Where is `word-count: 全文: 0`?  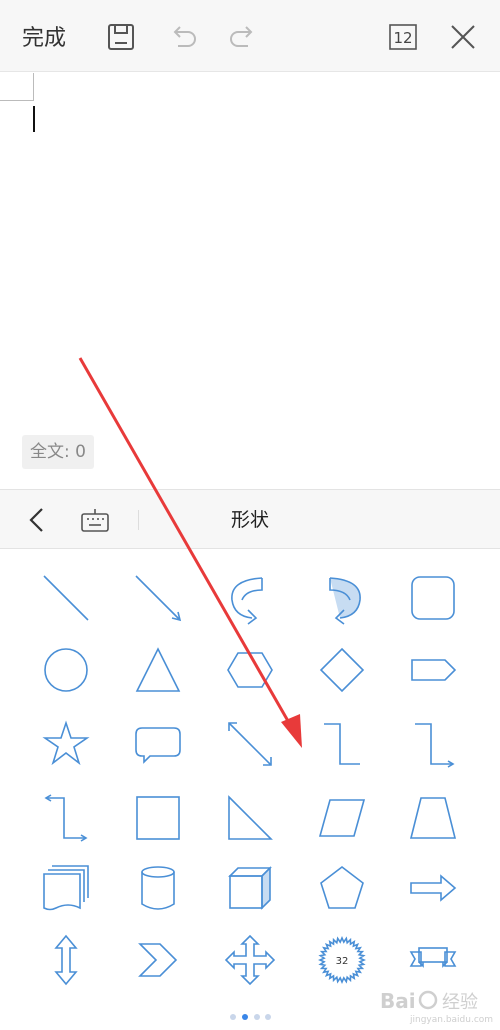
word-count: 全文: 0 is located at coordinates (58, 452).